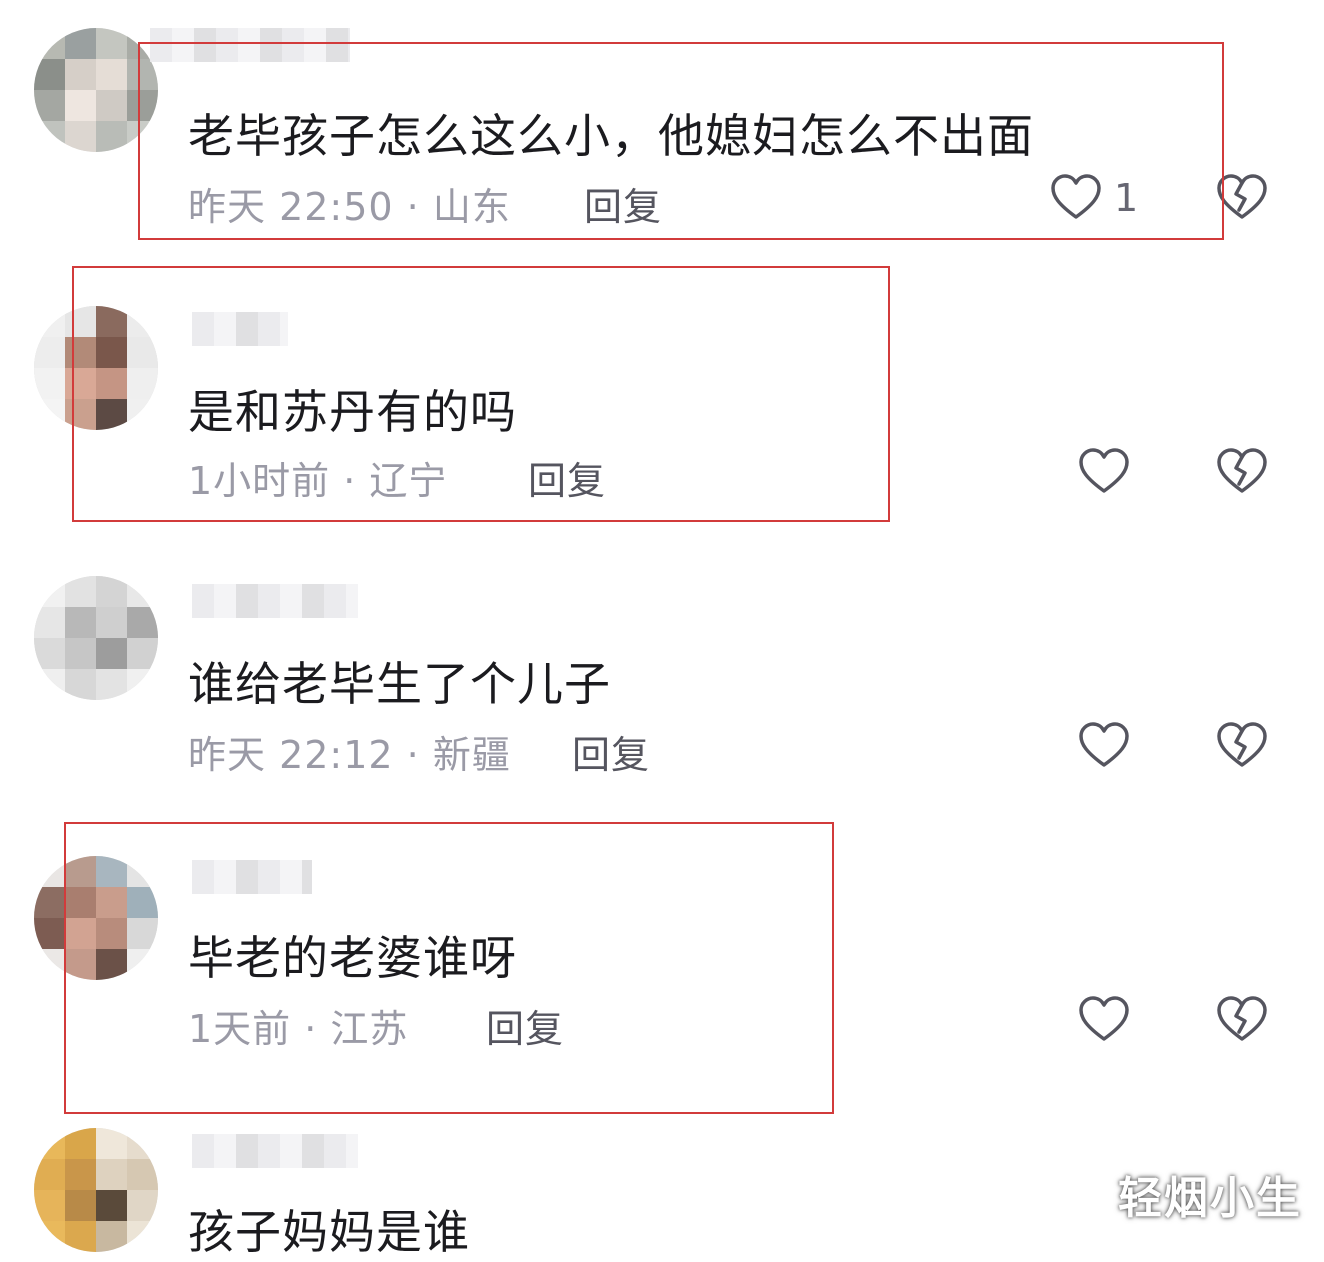  Describe the element at coordinates (329, 1232) in the screenshot. I see `comment-text: 孩子妈妈是谁` at that location.